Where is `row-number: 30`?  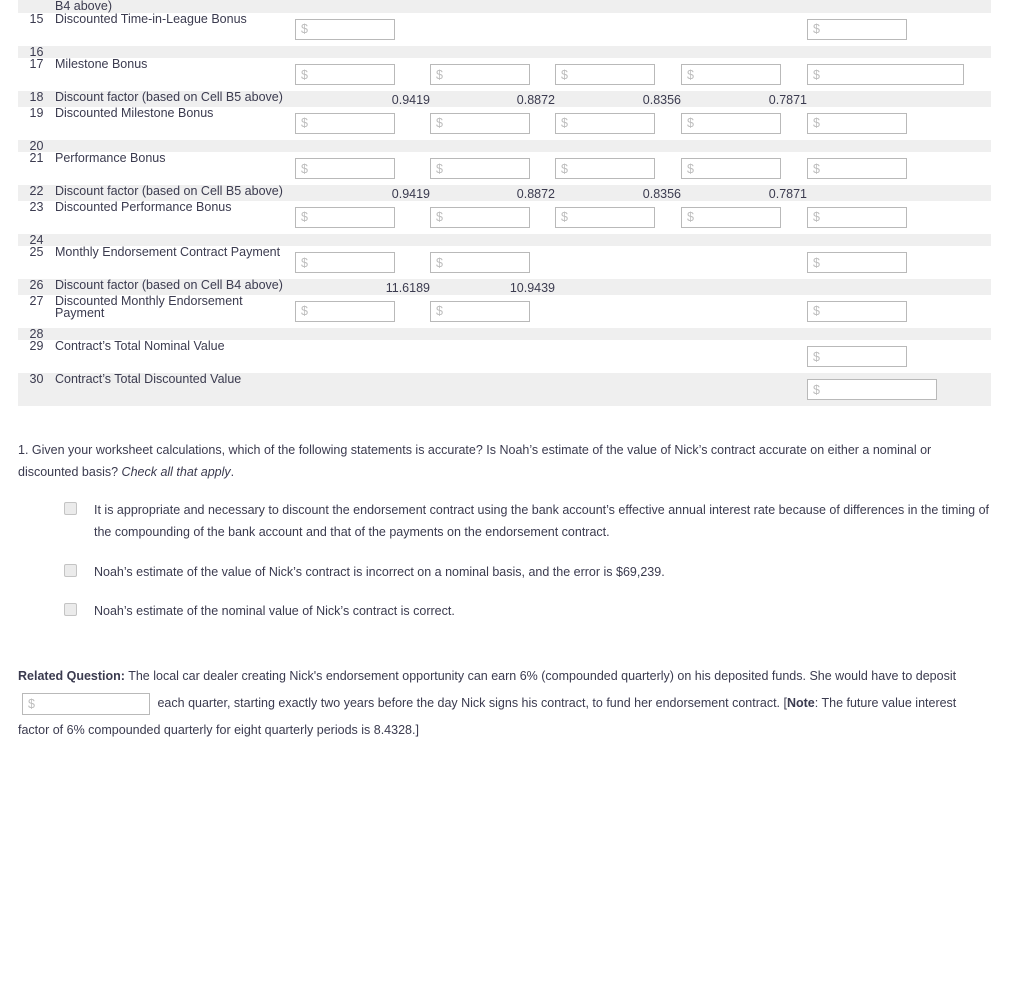 row-number: 30 is located at coordinates (36, 389).